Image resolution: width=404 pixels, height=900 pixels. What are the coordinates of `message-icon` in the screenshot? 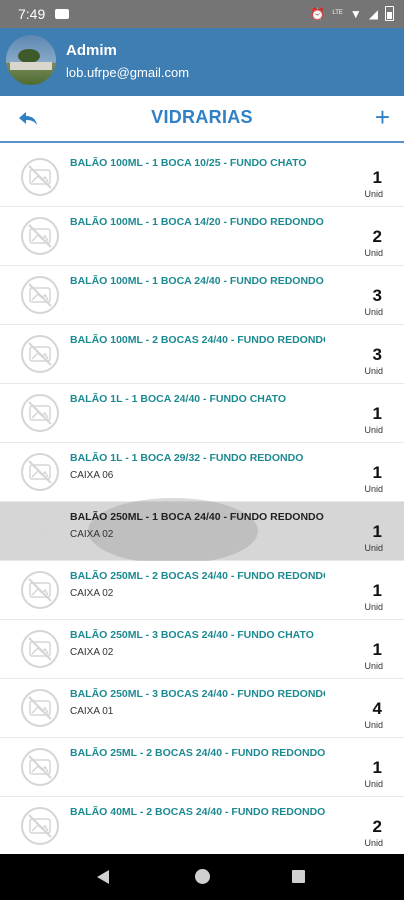 It's located at (62, 14).